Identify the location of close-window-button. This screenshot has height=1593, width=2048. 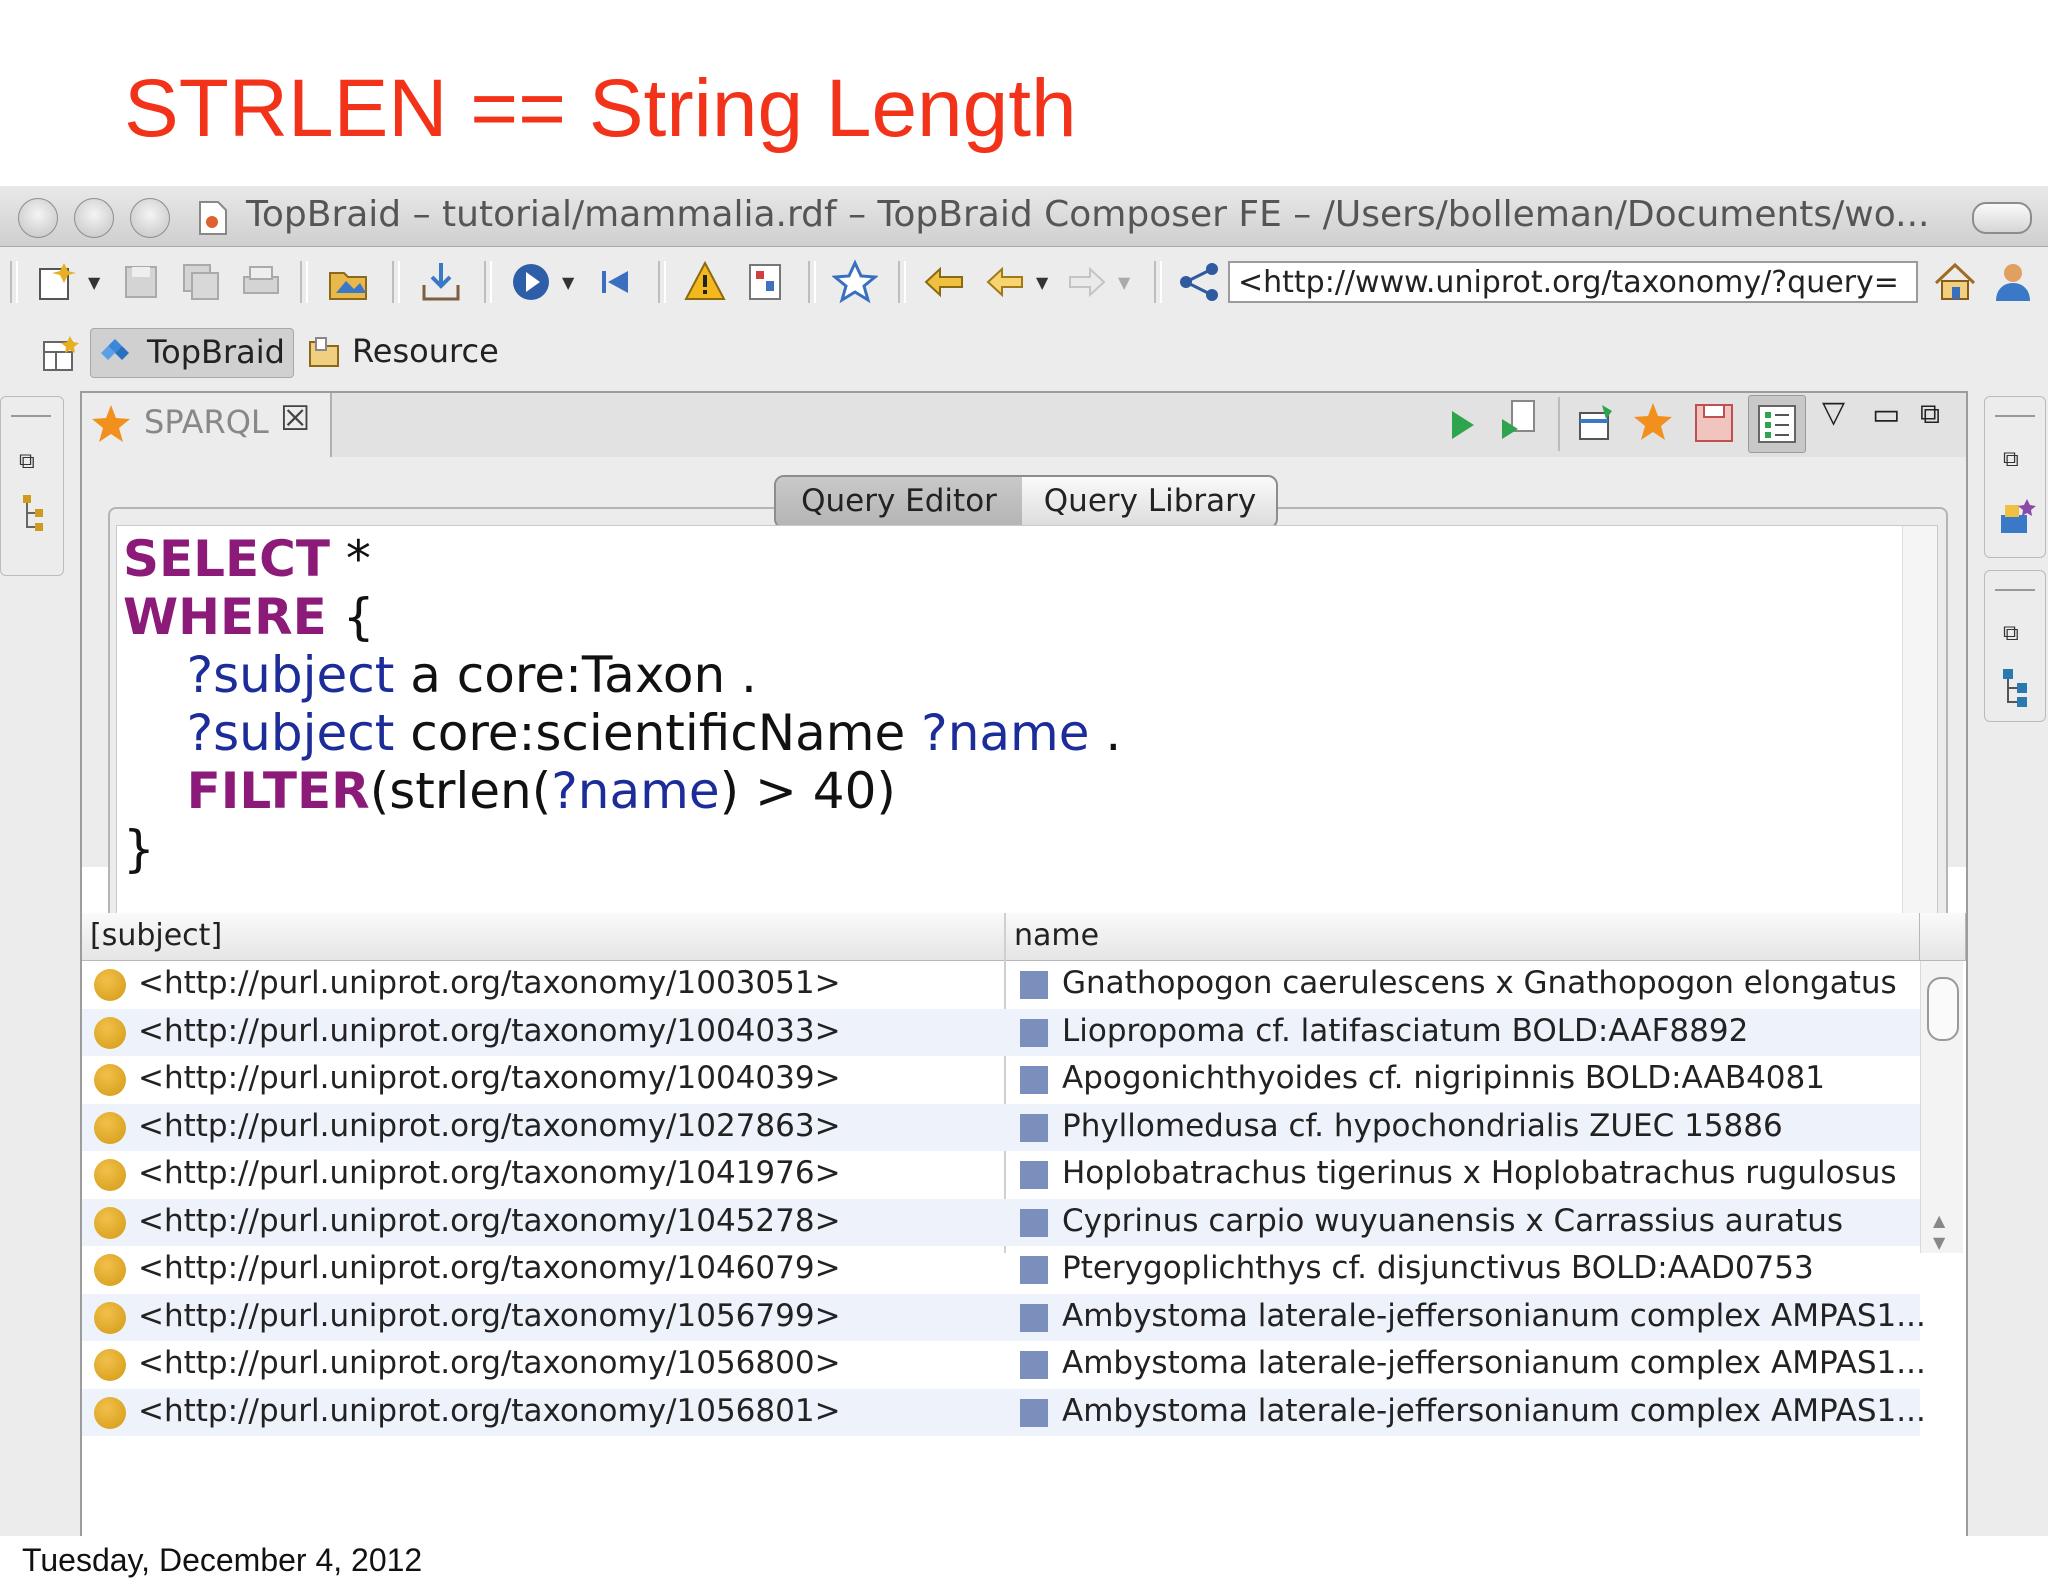
(38, 218).